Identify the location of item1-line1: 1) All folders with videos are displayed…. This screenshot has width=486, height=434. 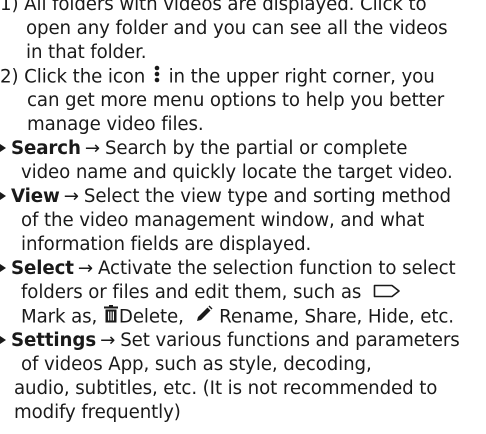
(213, 7).